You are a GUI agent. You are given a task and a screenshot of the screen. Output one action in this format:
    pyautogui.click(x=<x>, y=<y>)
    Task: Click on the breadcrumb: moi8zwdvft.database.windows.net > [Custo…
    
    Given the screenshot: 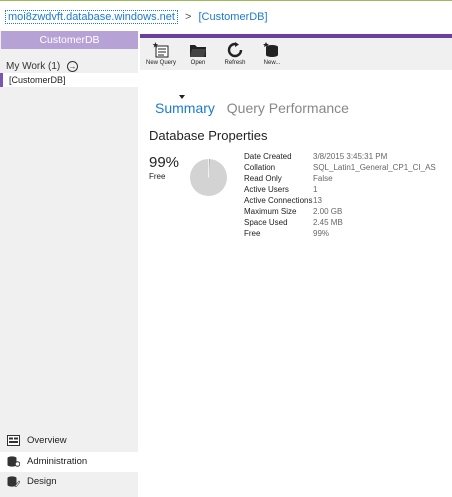 What is the action you would take?
    pyautogui.click(x=136, y=17)
    